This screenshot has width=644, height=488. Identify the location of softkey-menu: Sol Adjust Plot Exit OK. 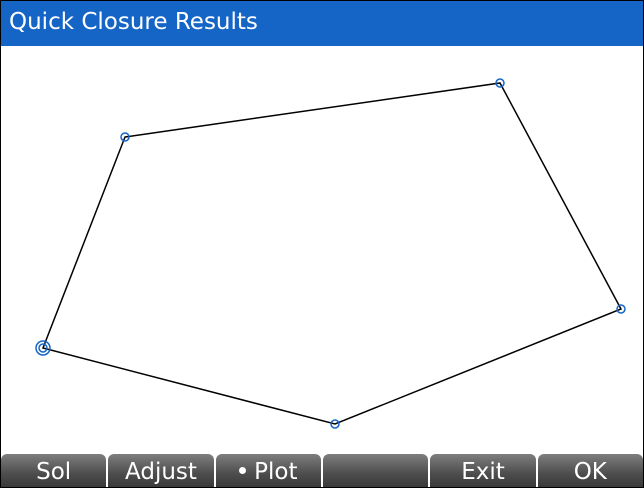
(322, 470).